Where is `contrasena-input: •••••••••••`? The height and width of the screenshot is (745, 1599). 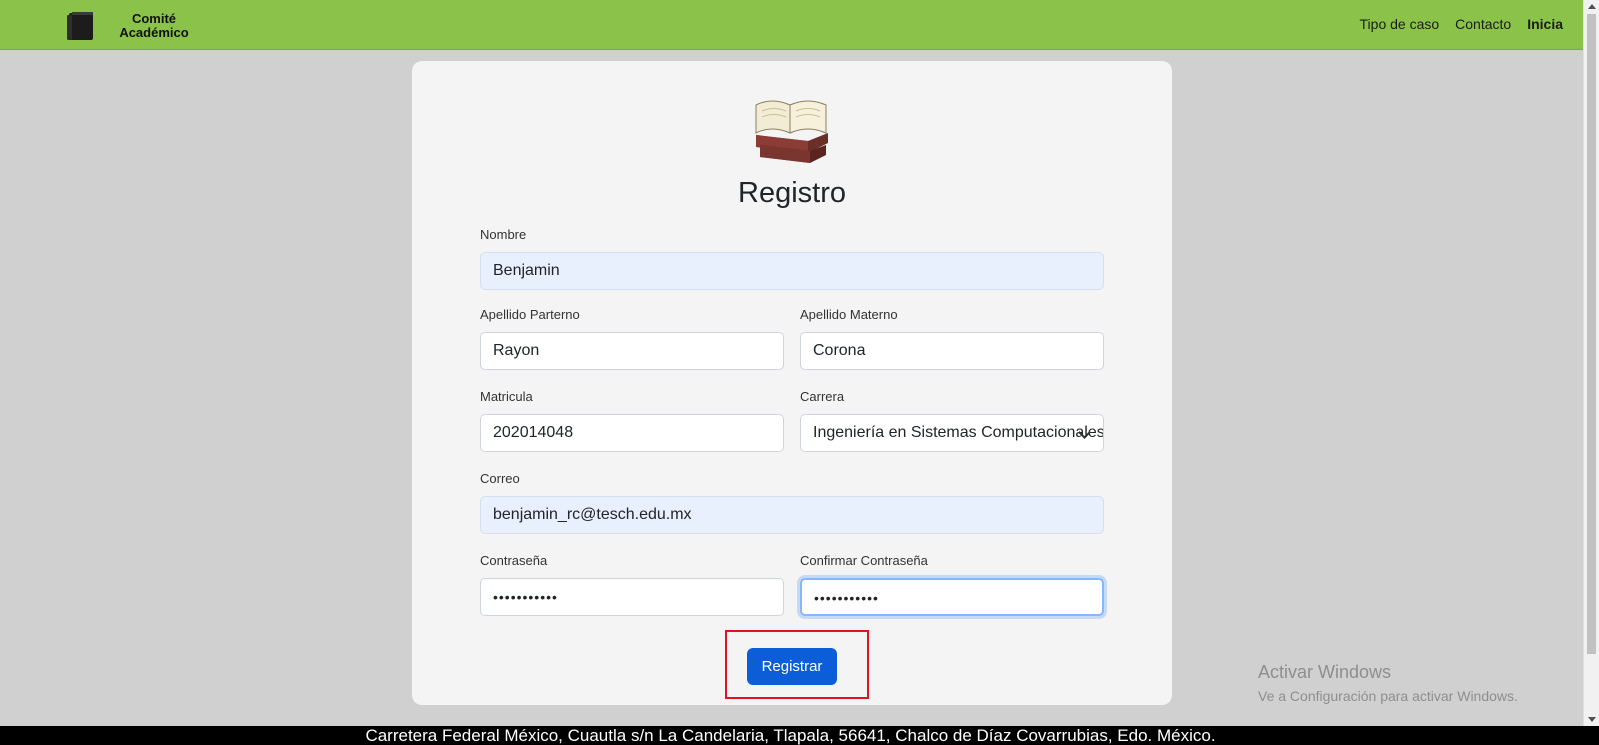 contrasena-input: ••••••••••• is located at coordinates (632, 597).